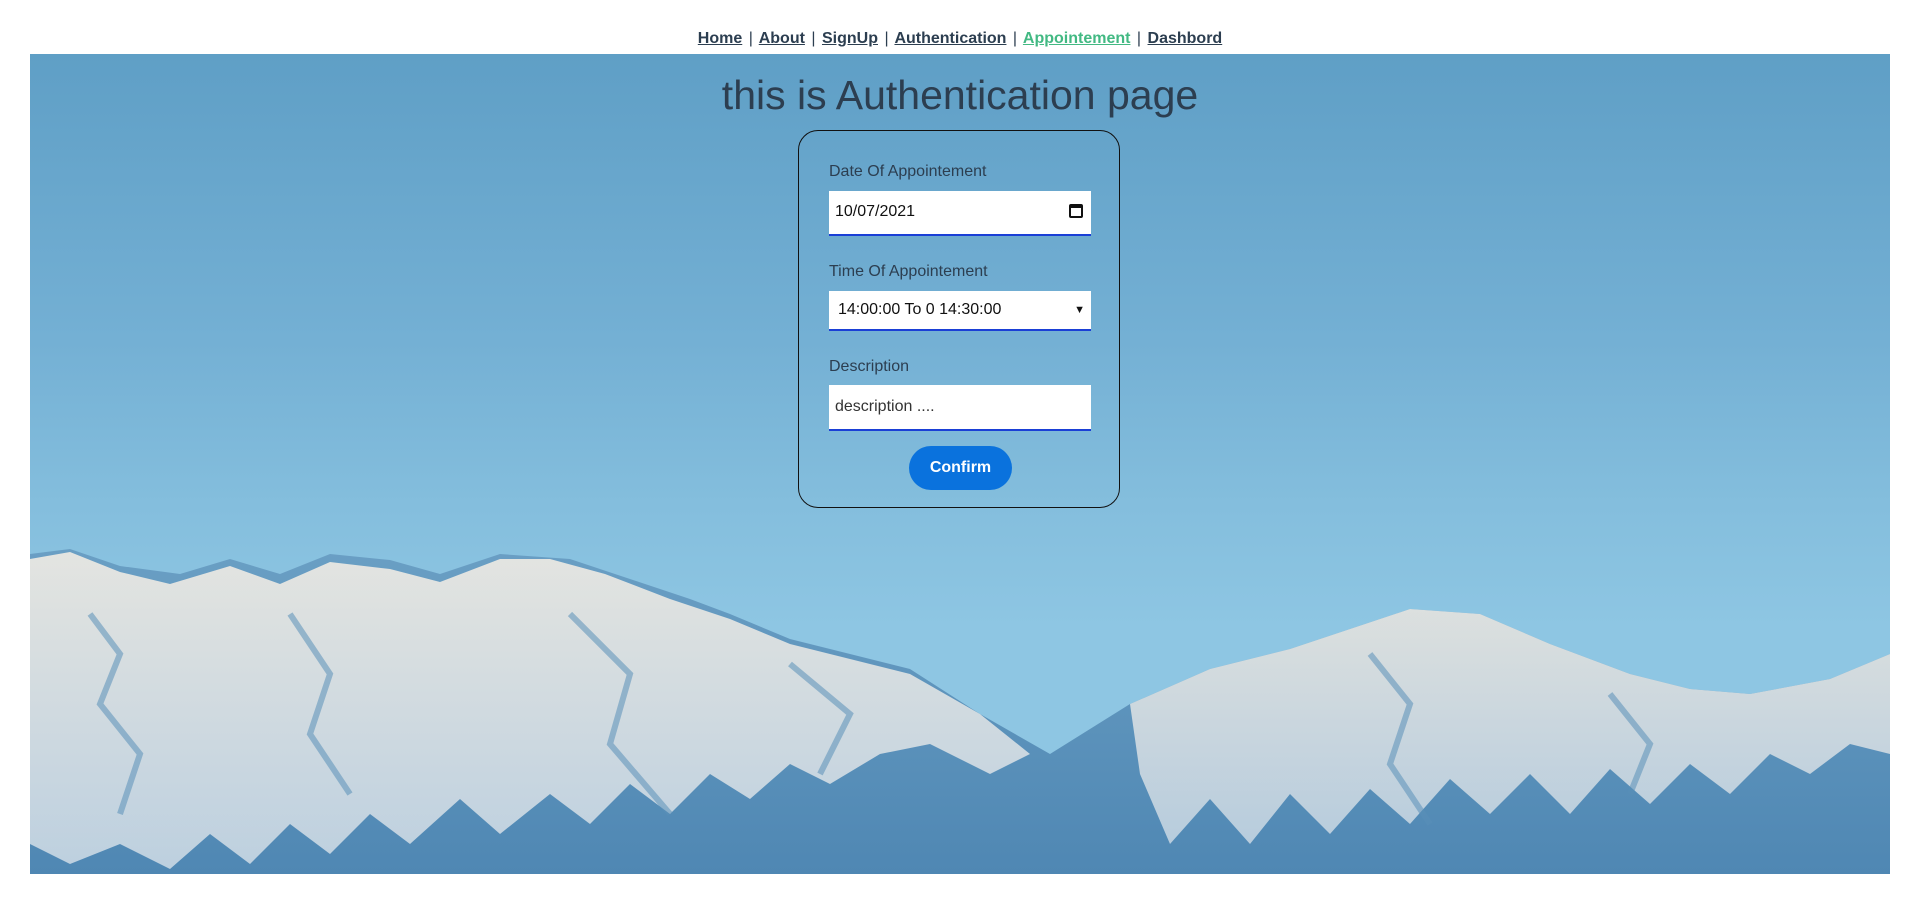 This screenshot has height=904, width=1920. I want to click on time-select: 14:00:00 To 0 14:30:00 ▼, so click(960, 311).